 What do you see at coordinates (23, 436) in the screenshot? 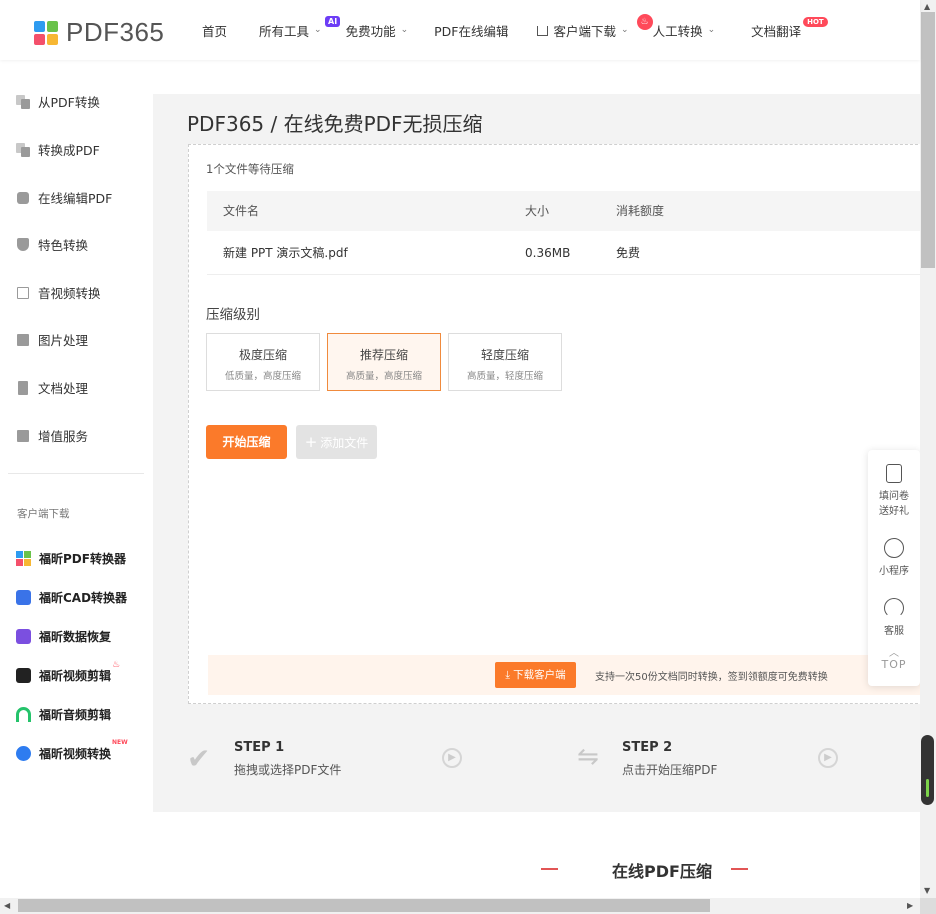
I see `list-icon` at bounding box center [23, 436].